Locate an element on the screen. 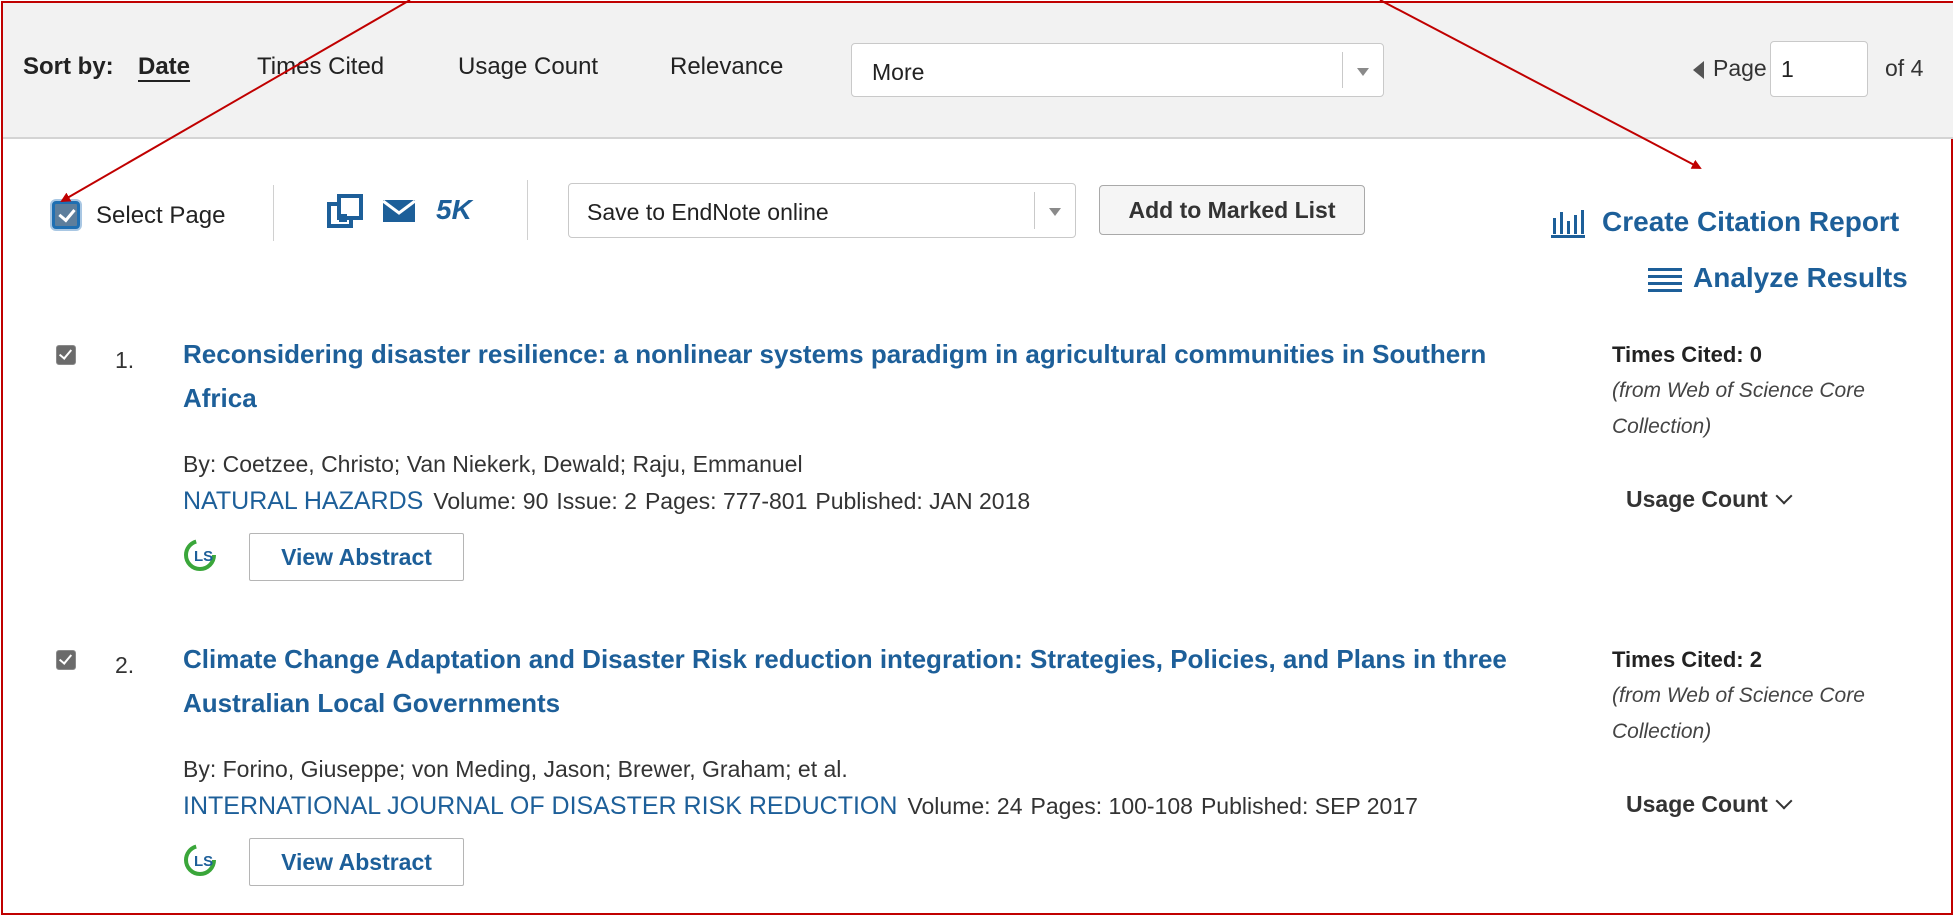  sort-option-times-cited: Times Cited is located at coordinates (320, 67).